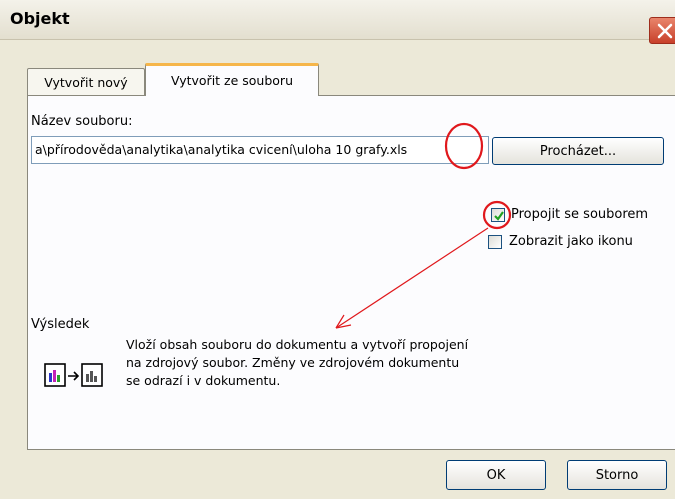 The width and height of the screenshot is (675, 499). What do you see at coordinates (464, 146) in the screenshot?
I see `xls-extension-circle` at bounding box center [464, 146].